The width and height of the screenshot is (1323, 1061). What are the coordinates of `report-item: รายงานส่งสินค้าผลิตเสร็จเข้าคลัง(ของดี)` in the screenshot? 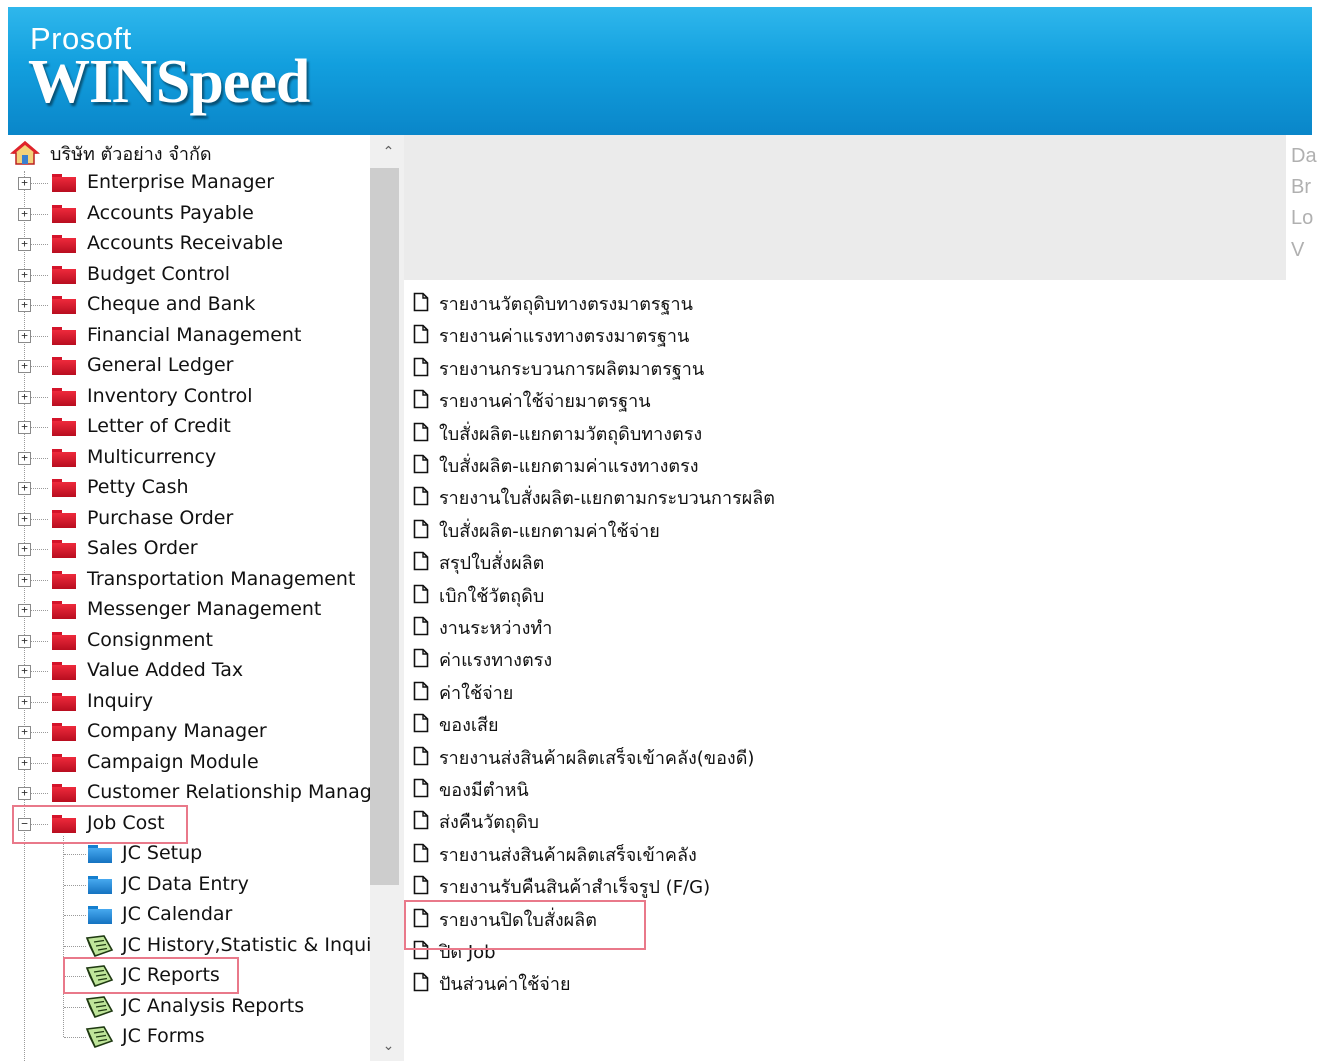 It's located at (596, 757).